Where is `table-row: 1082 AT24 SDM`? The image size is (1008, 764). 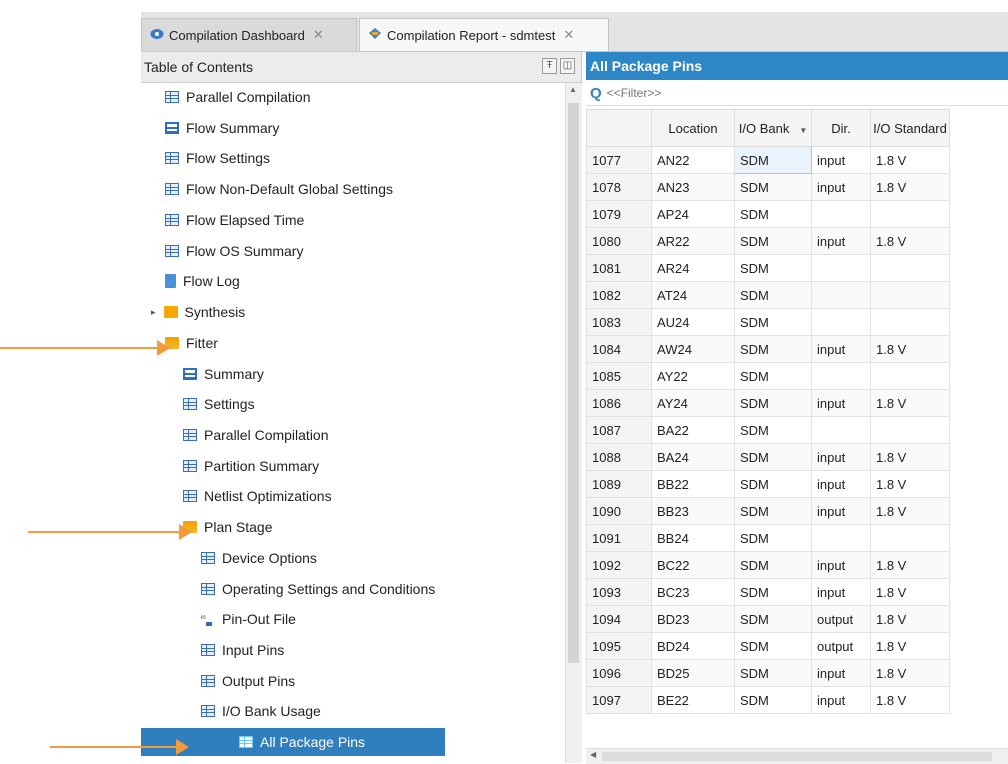 table-row: 1082 AT24 SDM is located at coordinates (768, 295).